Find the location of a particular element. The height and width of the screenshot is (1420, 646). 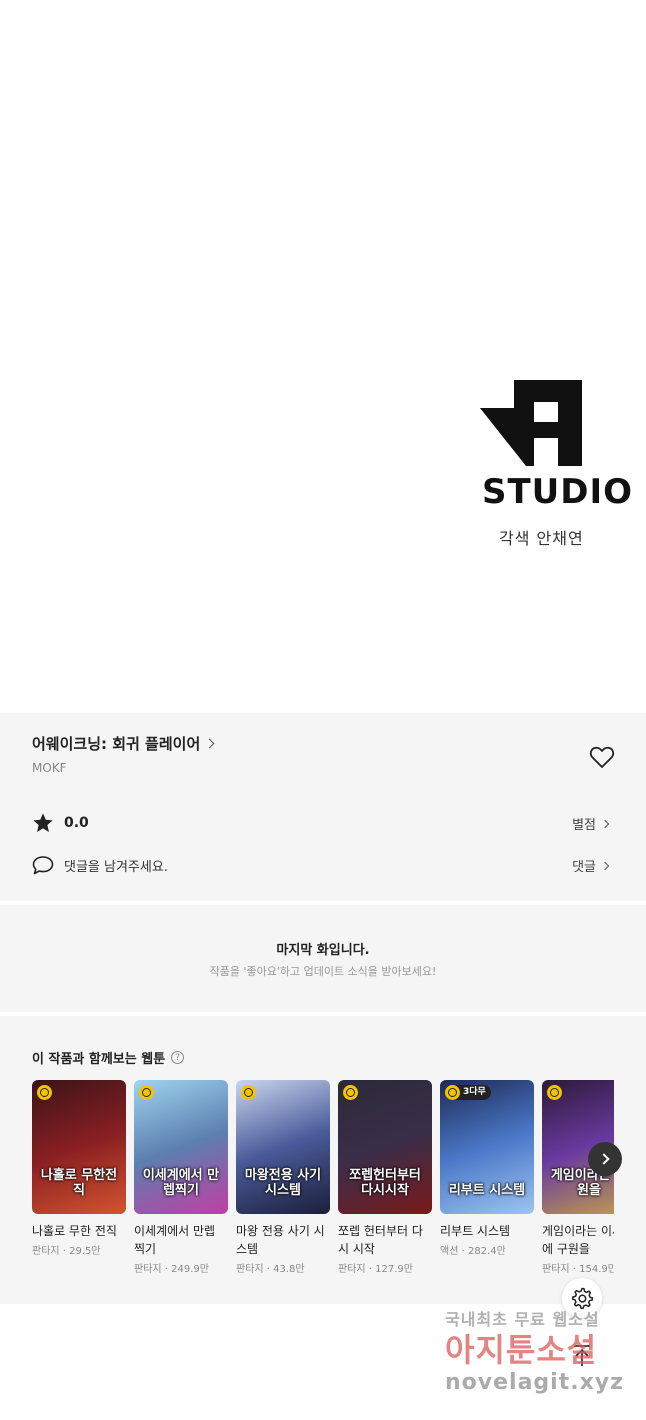

recommendation-meta: 판타지 · 154.9만 is located at coordinates (578, 1267).